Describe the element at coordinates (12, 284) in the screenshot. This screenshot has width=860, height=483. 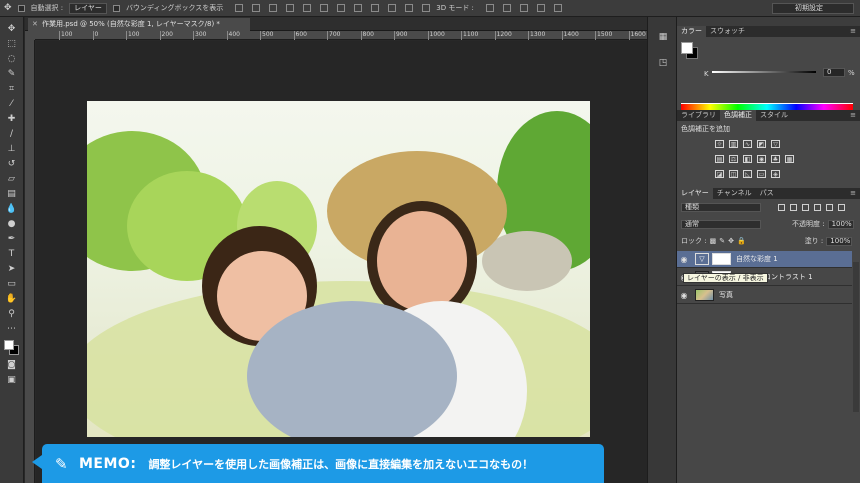
I see `shape-tool-icon: ▭` at that location.